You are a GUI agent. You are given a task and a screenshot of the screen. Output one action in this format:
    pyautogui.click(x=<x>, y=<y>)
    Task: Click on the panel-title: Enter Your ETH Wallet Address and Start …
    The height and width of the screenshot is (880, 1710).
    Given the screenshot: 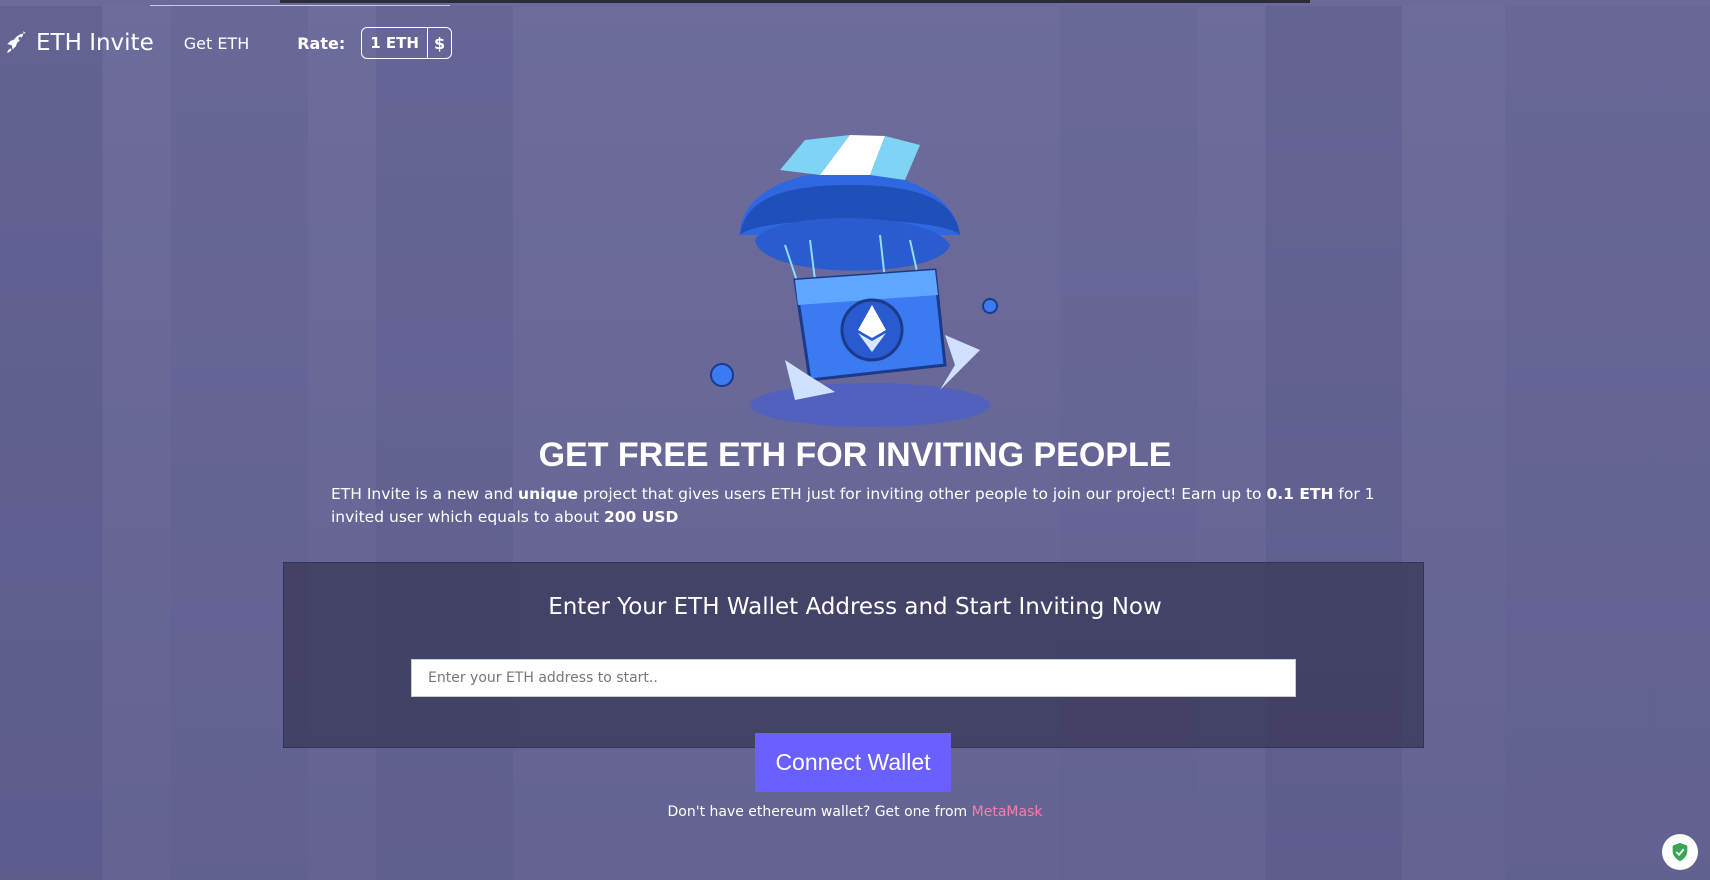 What is the action you would take?
    pyautogui.click(x=855, y=607)
    